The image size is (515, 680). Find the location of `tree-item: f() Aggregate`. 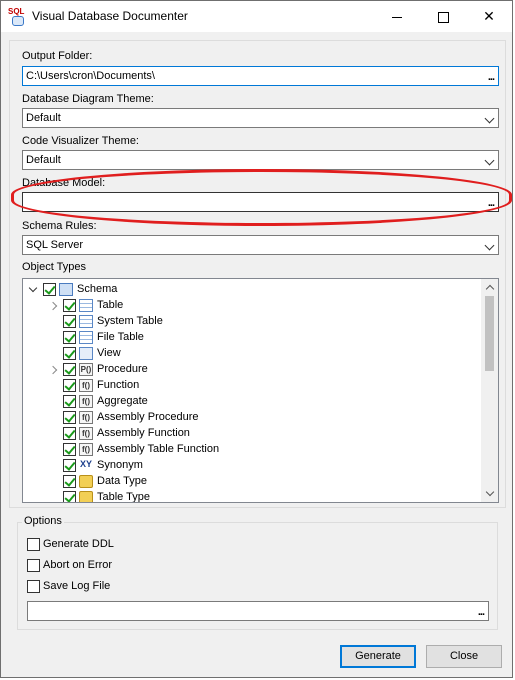

tree-item: f() Aggregate is located at coordinates (250, 402).